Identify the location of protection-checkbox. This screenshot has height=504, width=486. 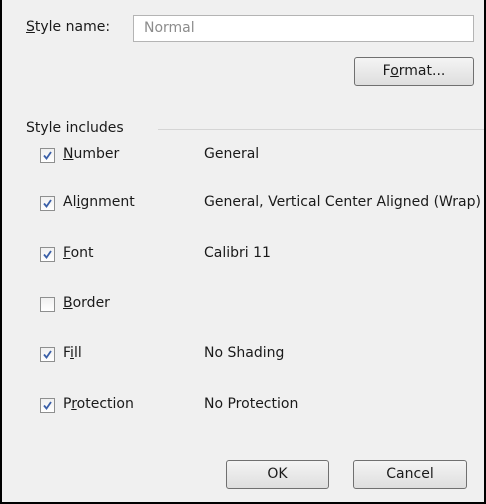
(47, 405).